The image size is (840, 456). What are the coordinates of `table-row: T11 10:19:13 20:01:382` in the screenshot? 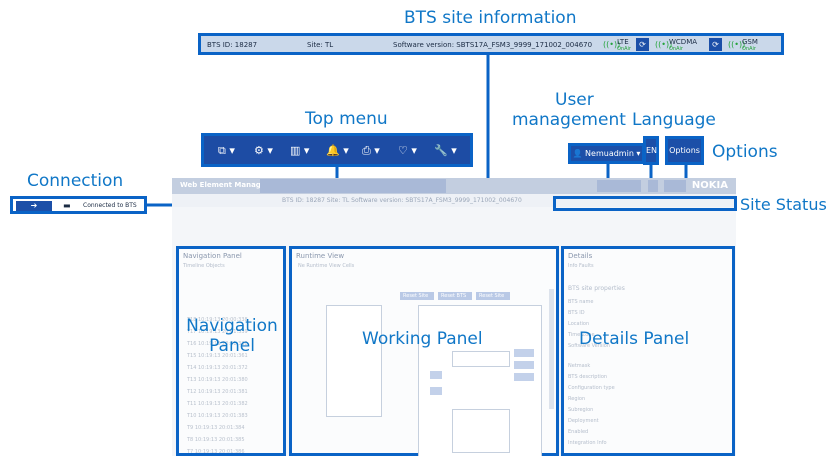 It's located at (217, 404).